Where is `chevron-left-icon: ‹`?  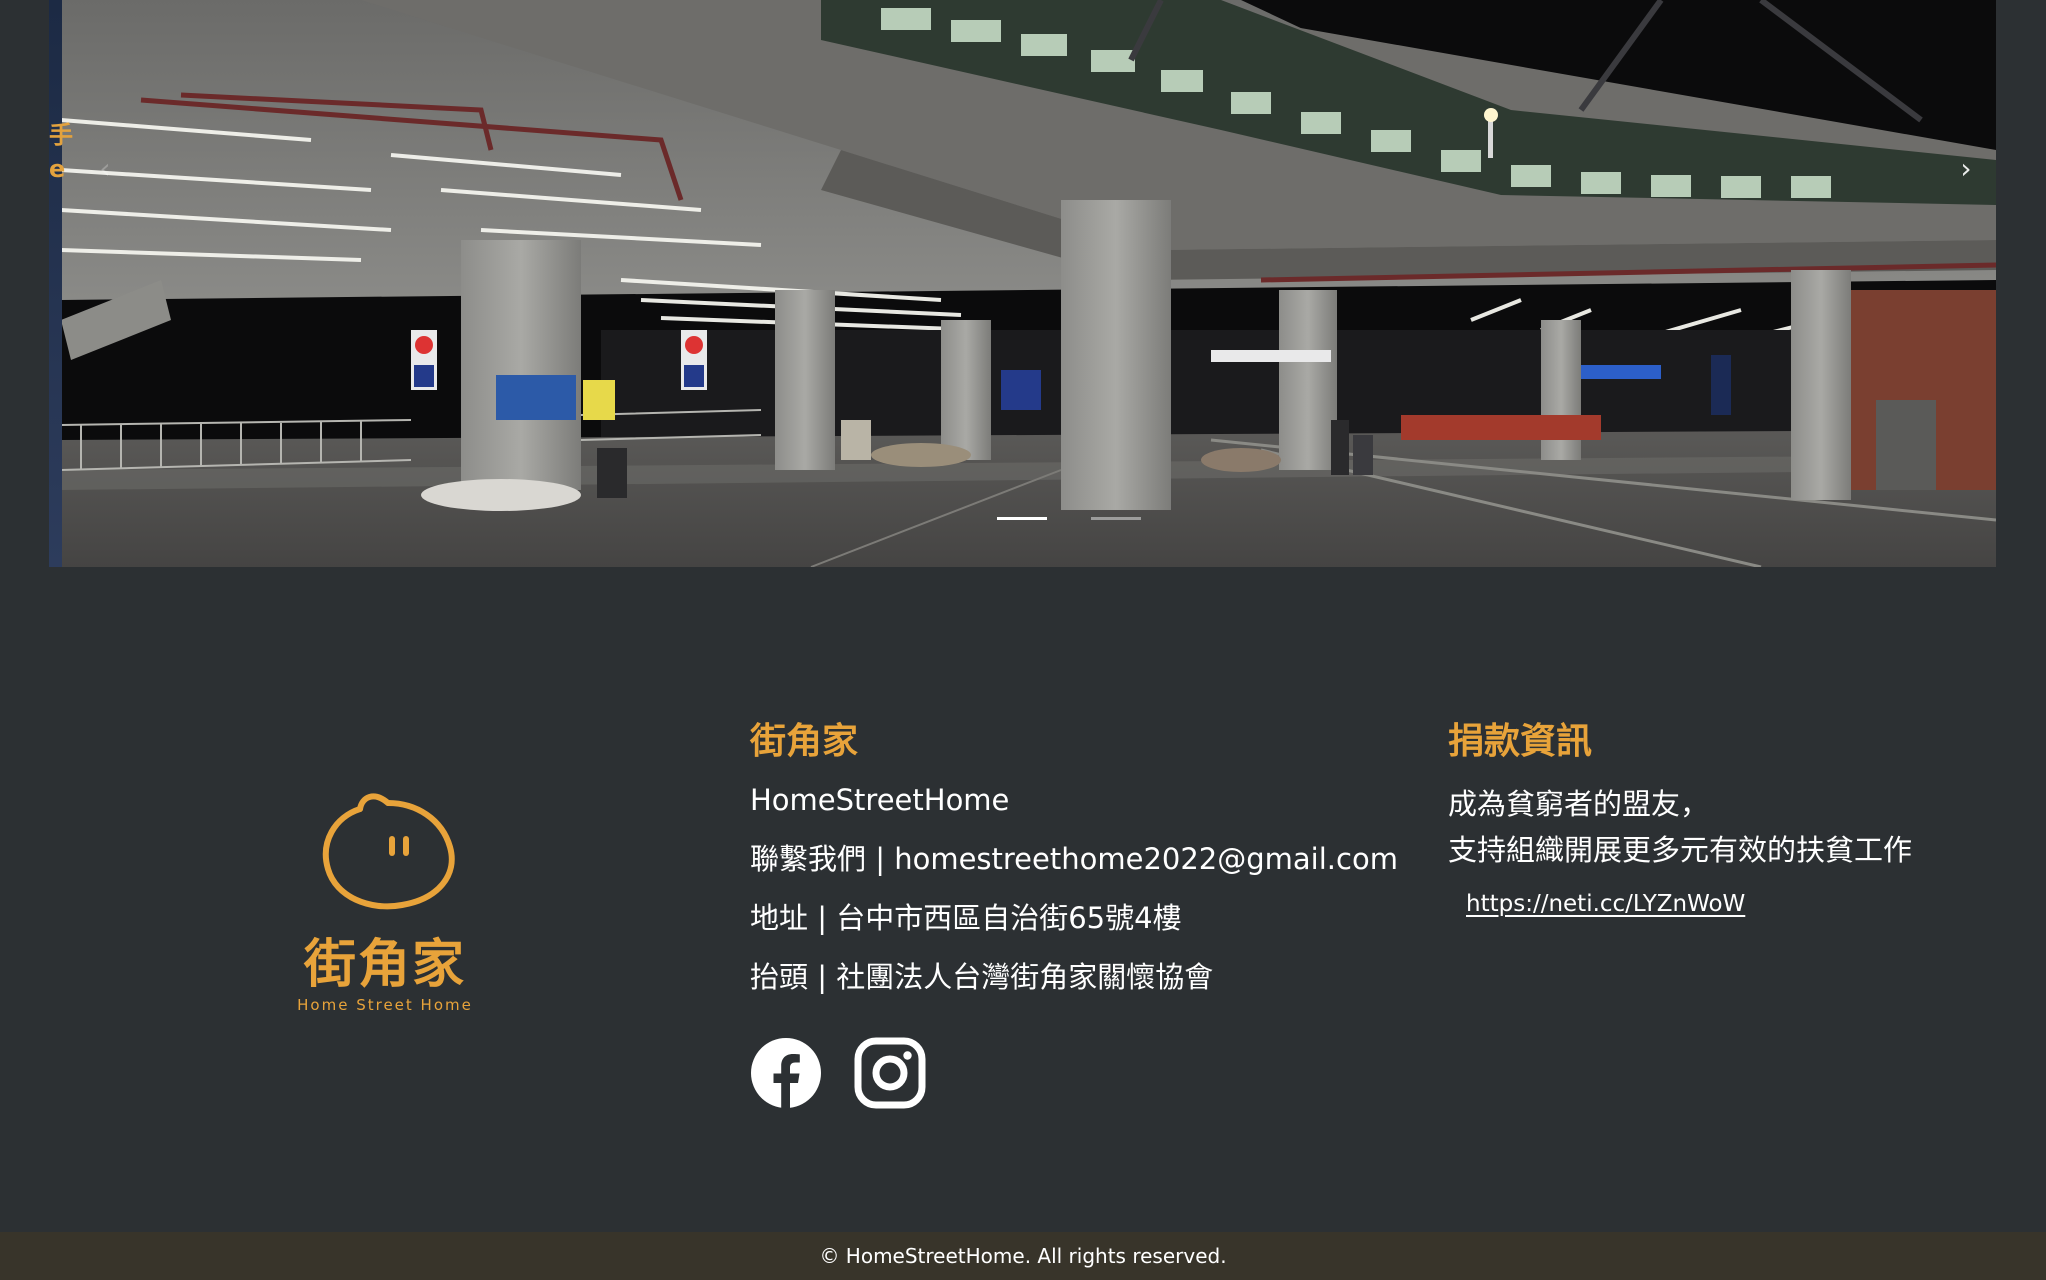 chevron-left-icon: ‹ is located at coordinates (105, 168).